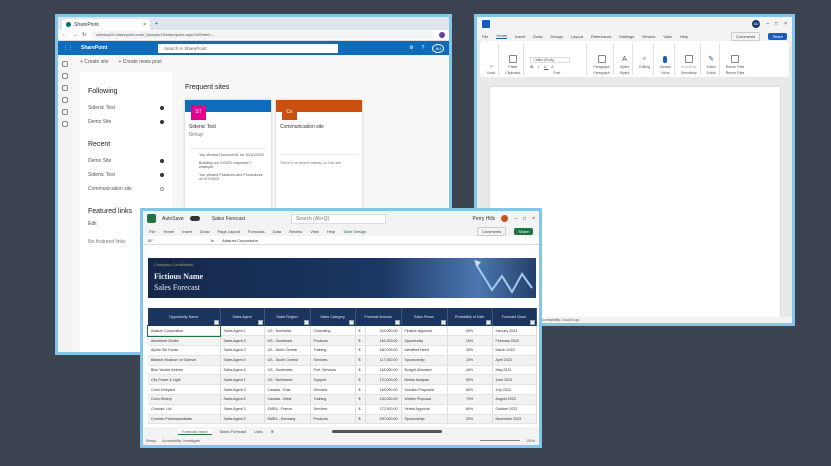 The height and width of the screenshot is (466, 831). I want to click on column-header: Forecast Close, so click(514, 317).